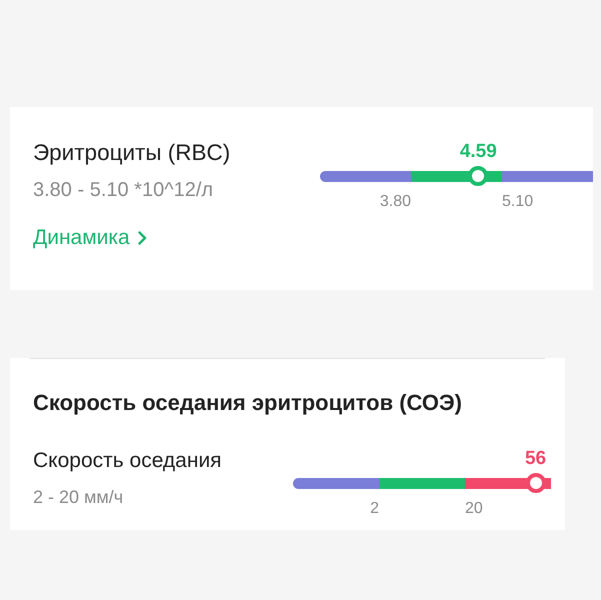  I want to click on tick-label: 20, so click(474, 509).